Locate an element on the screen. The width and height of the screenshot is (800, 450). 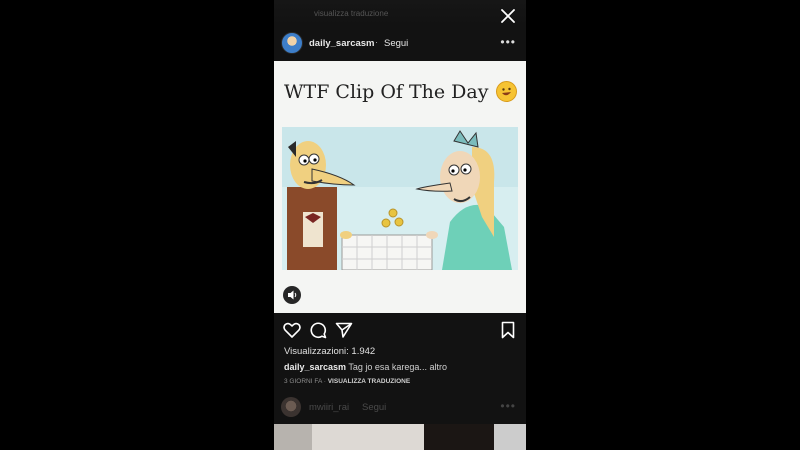
username: daily_sarcasm is located at coordinates (342, 43).